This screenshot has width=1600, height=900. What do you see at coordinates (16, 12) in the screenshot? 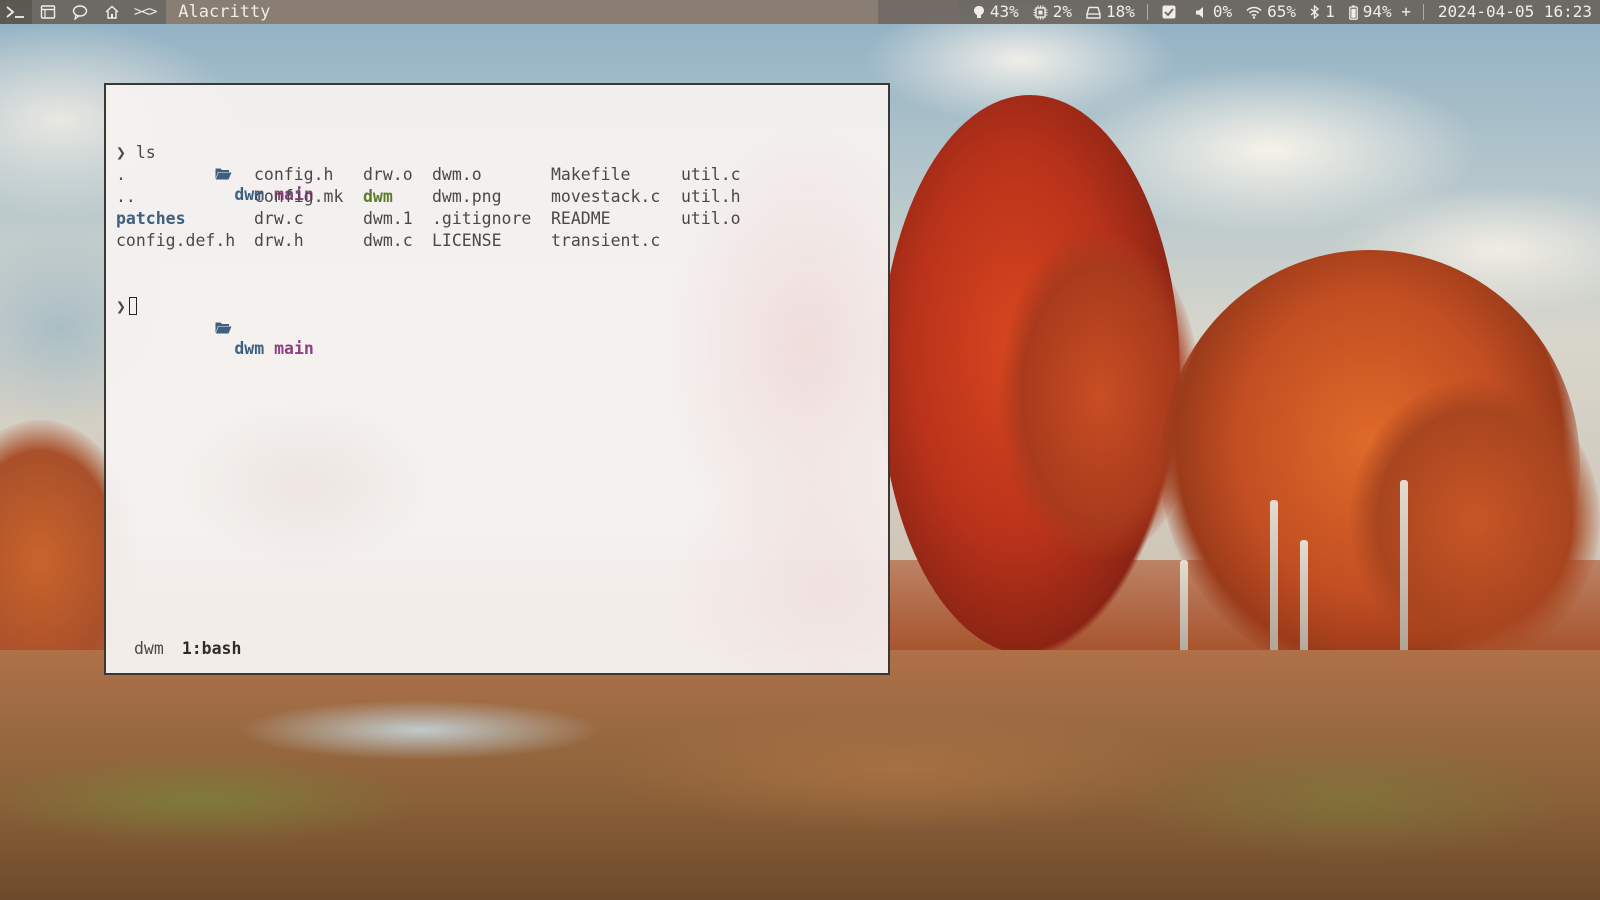
I see `terminal-tag-icon` at bounding box center [16, 12].